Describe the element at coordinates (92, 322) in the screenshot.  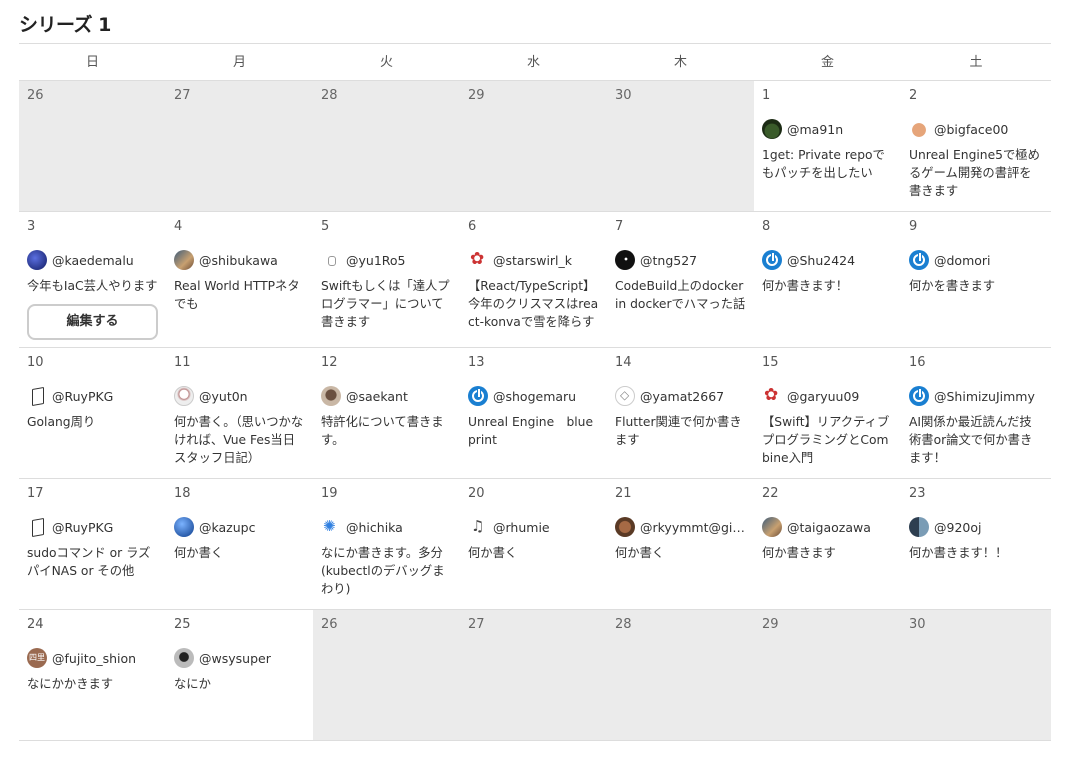
I see `edit-entry-button: 編集する` at that location.